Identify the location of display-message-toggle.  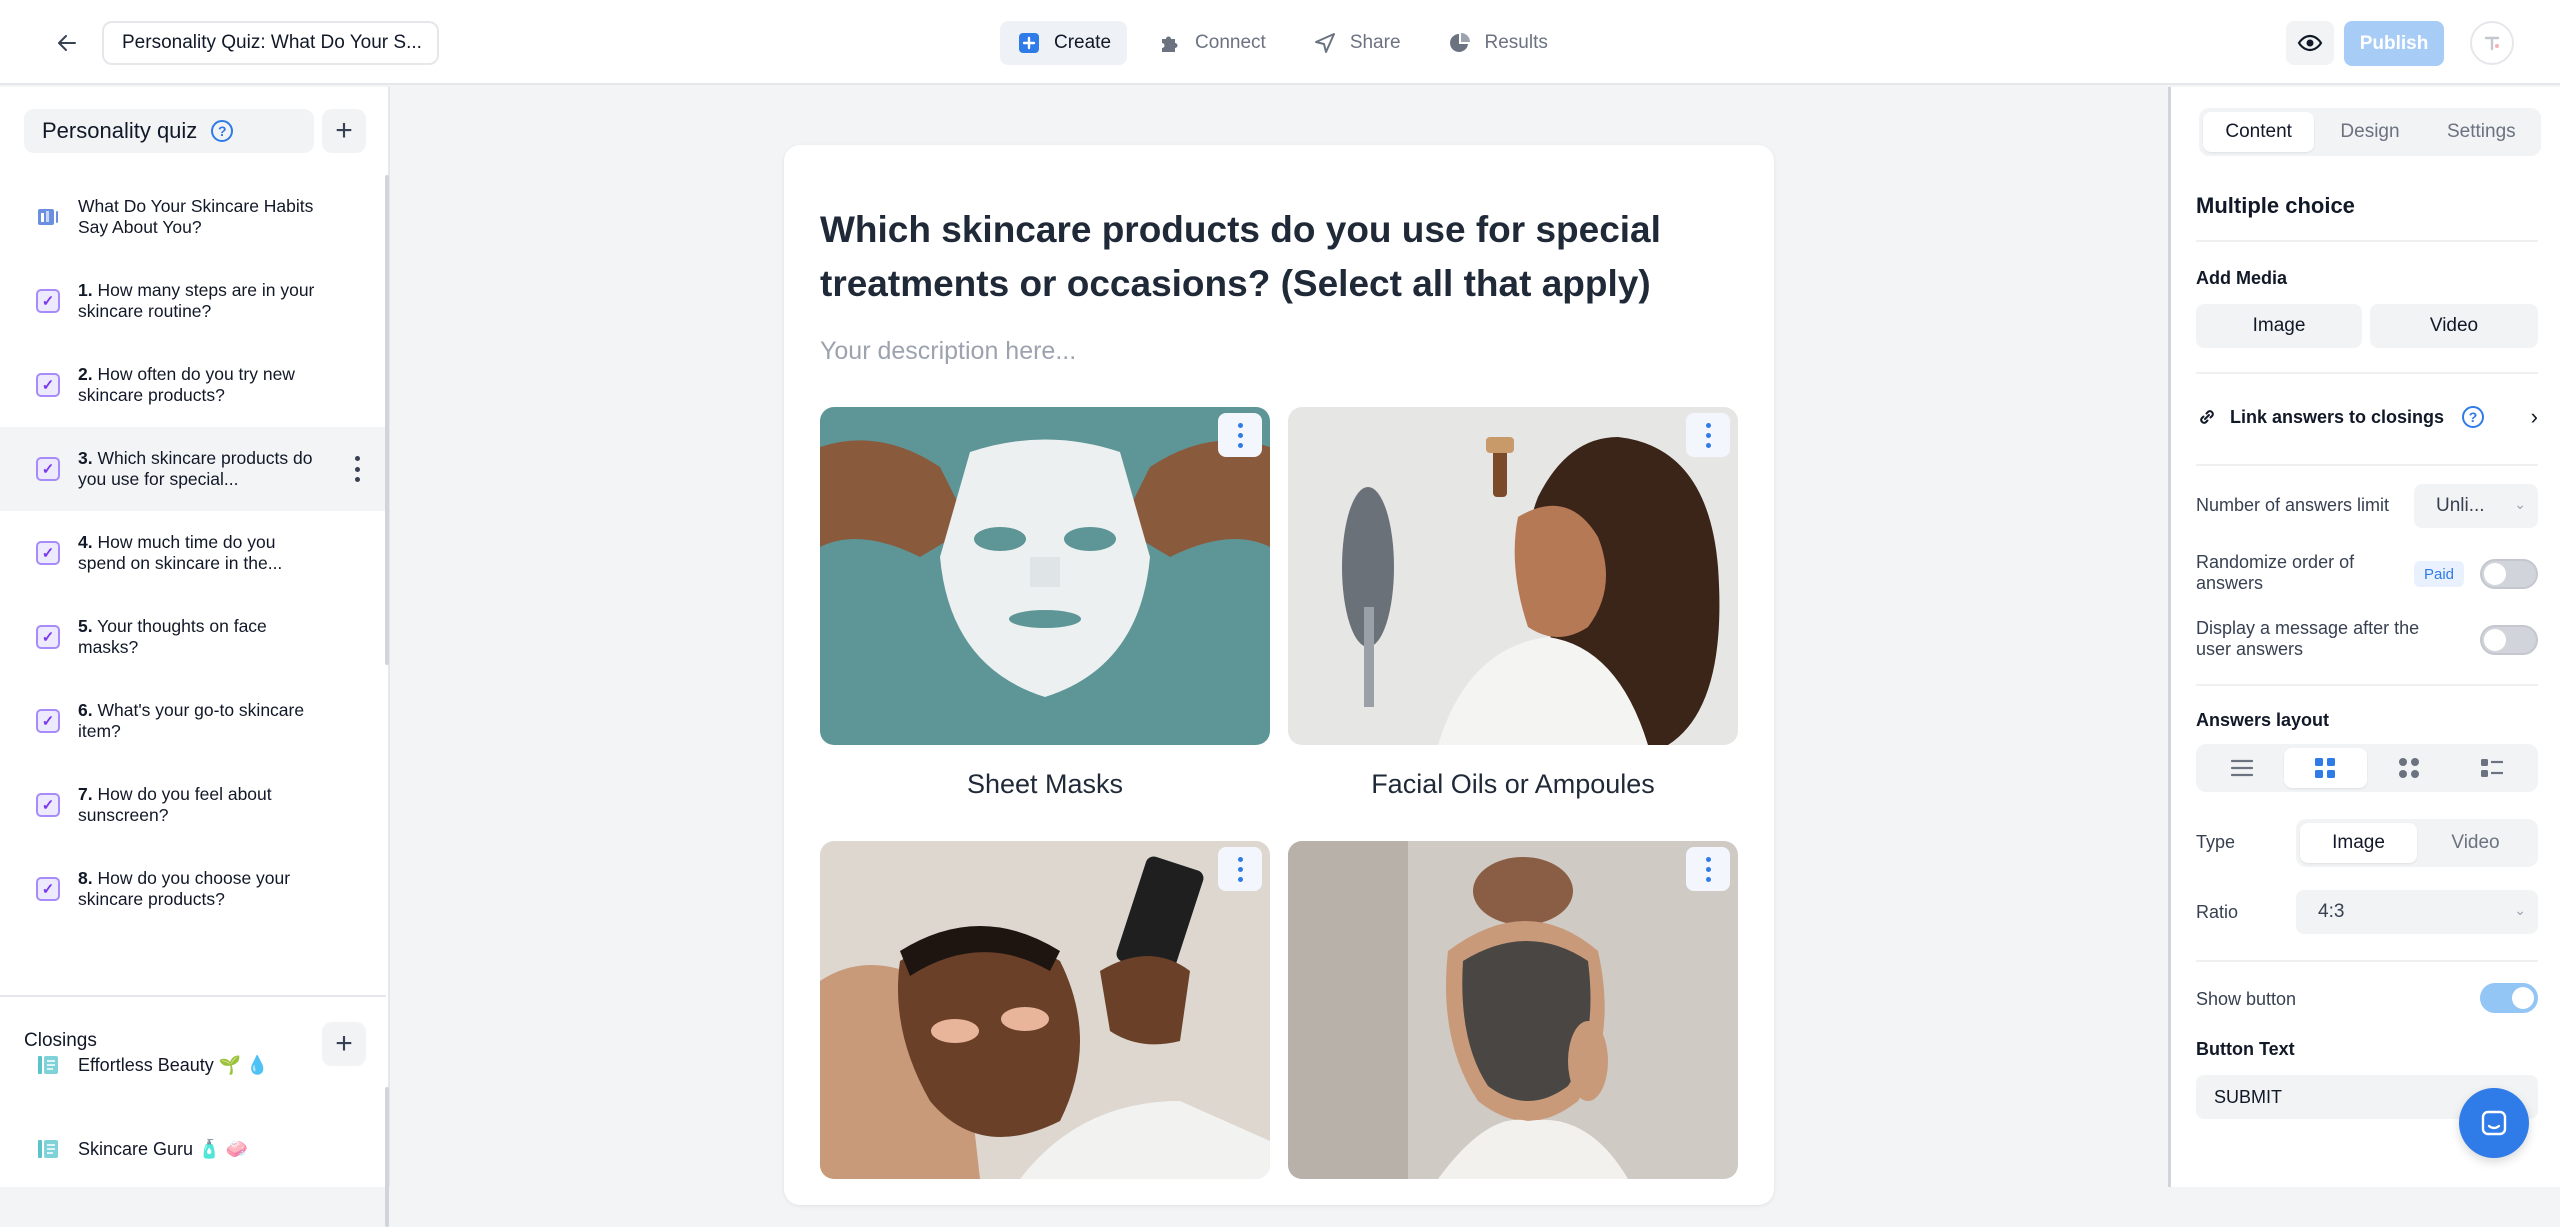
(2509, 640).